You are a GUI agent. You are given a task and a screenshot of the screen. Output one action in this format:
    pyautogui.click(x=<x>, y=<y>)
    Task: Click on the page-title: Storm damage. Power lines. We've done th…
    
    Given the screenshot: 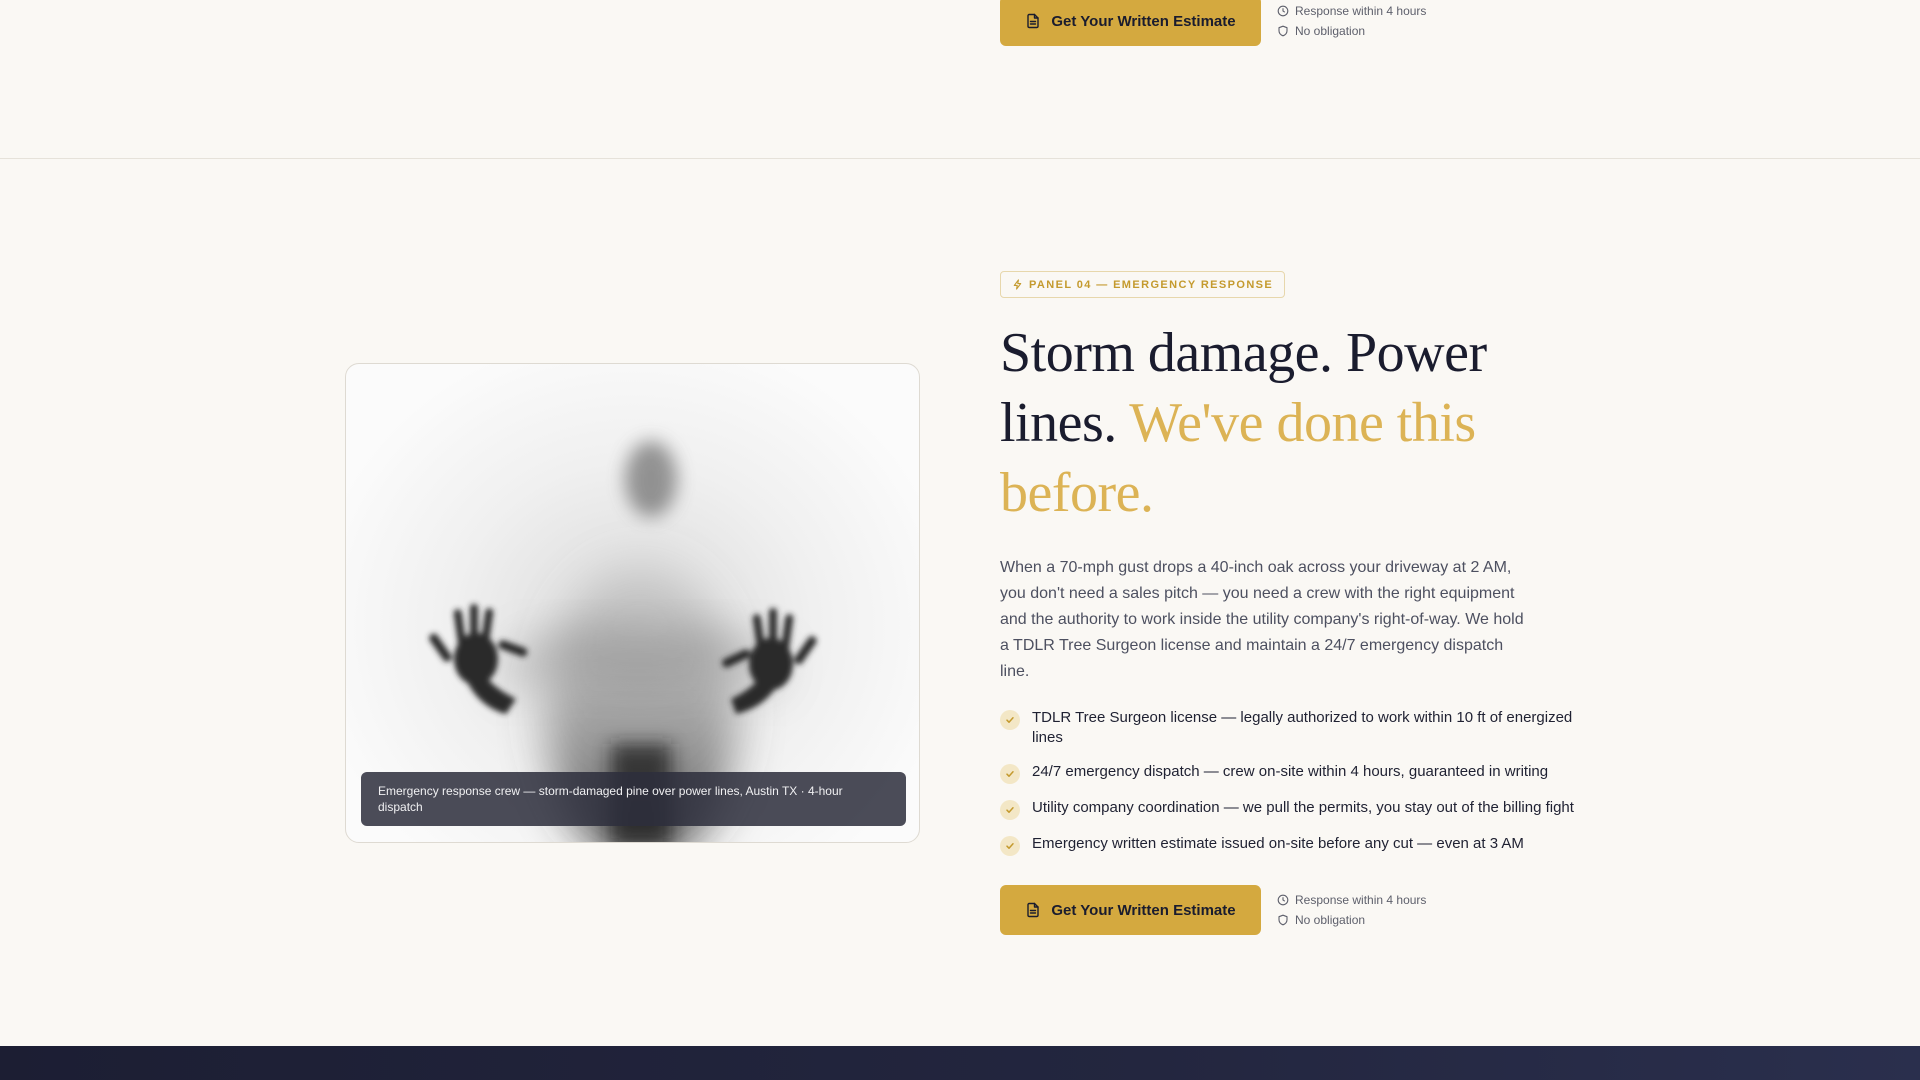 What is the action you would take?
    pyautogui.click(x=1280, y=423)
    